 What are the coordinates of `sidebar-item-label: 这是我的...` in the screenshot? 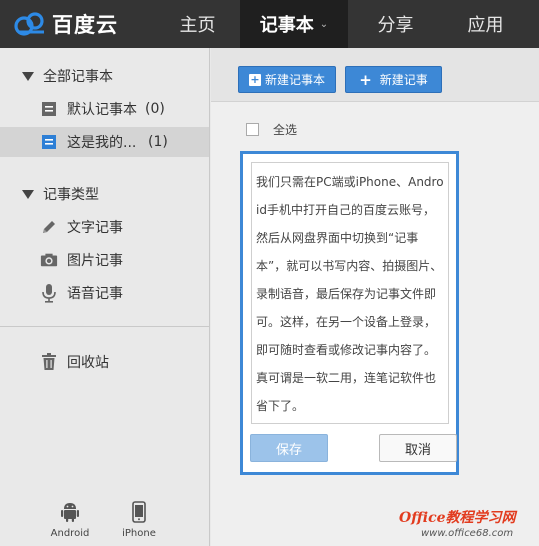 It's located at (102, 143).